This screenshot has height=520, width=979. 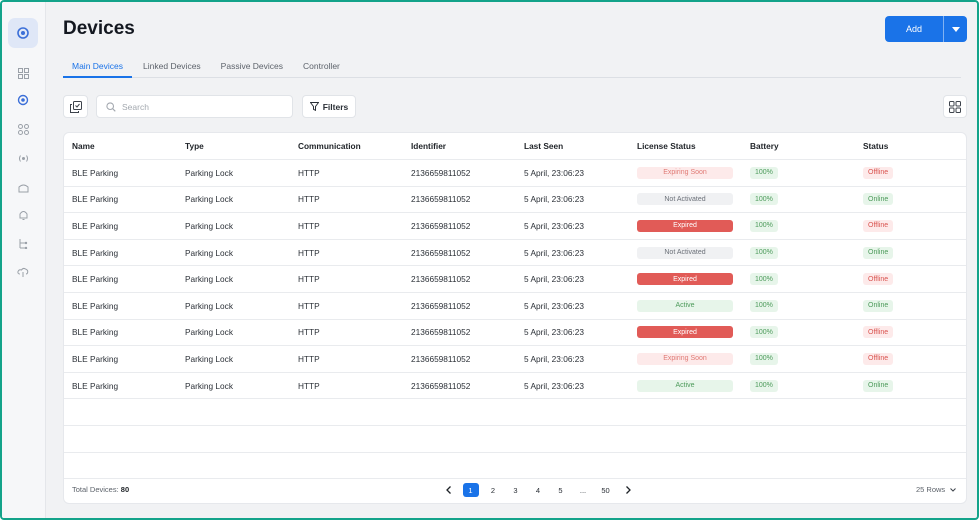 What do you see at coordinates (83, 146) in the screenshot?
I see `col-name: Name` at bounding box center [83, 146].